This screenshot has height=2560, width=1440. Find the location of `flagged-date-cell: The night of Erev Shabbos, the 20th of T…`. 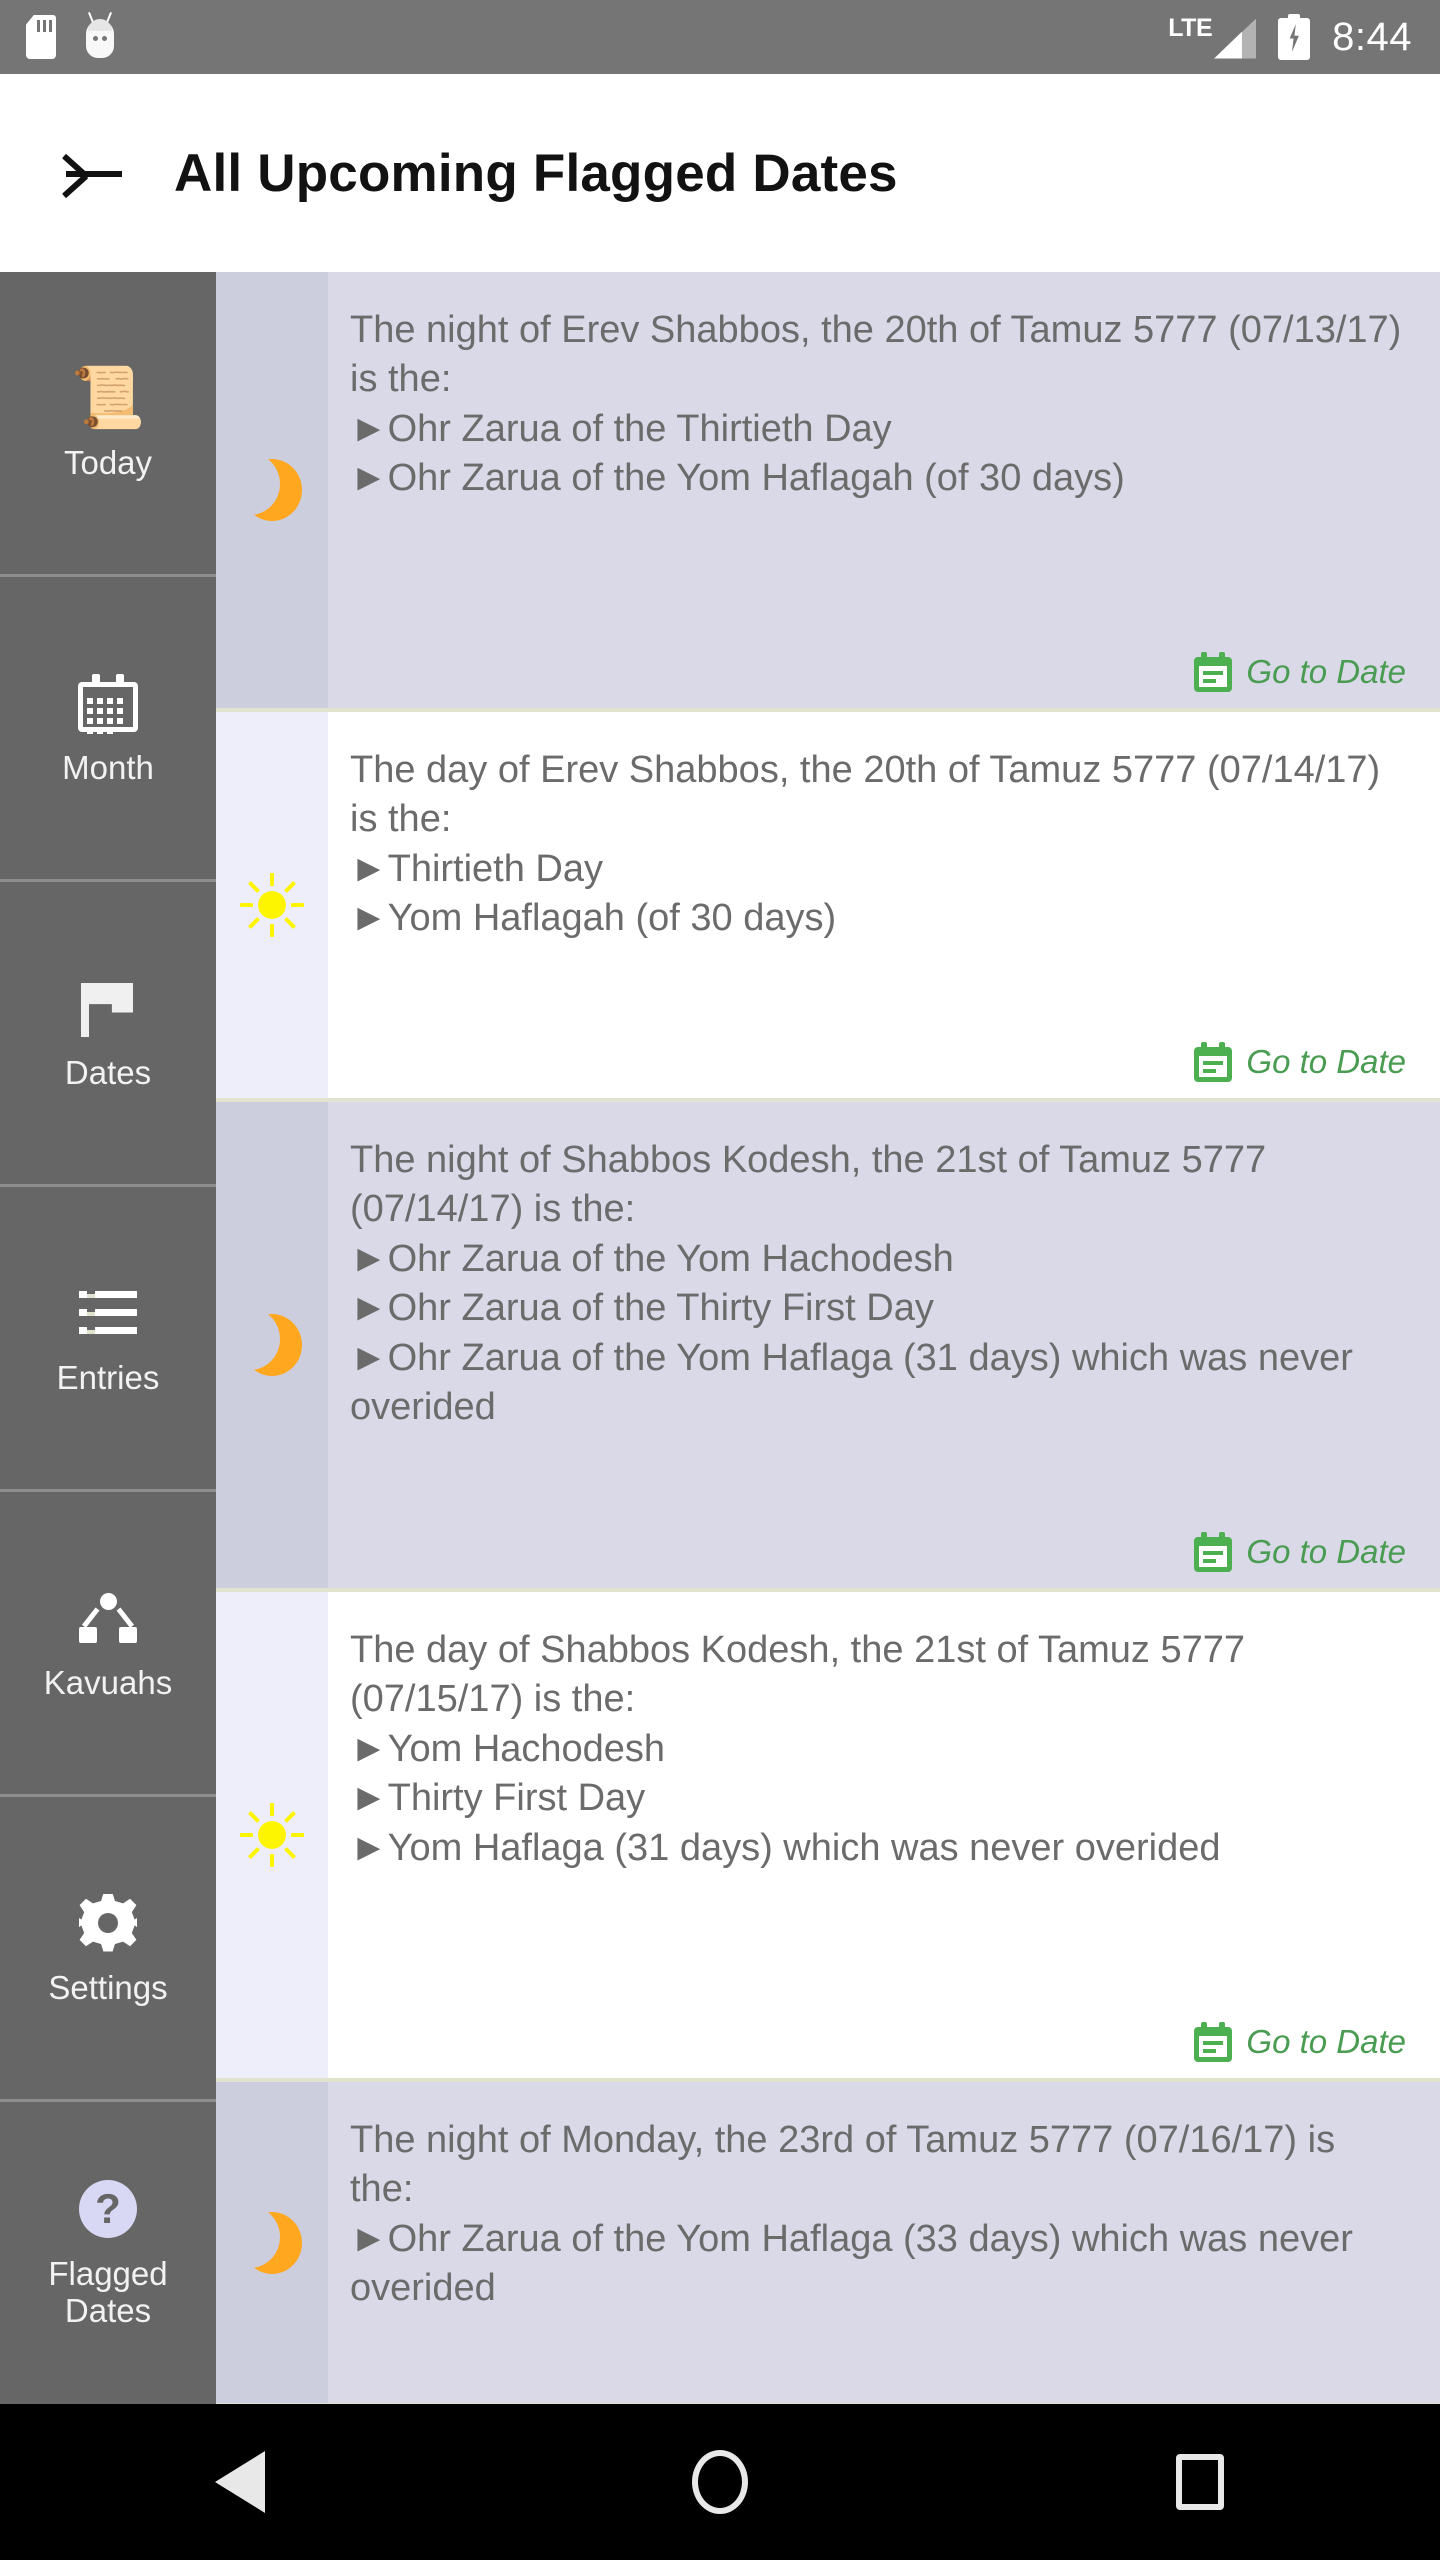

flagged-date-cell: The night of Erev Shabbos, the 20th of T… is located at coordinates (884, 490).